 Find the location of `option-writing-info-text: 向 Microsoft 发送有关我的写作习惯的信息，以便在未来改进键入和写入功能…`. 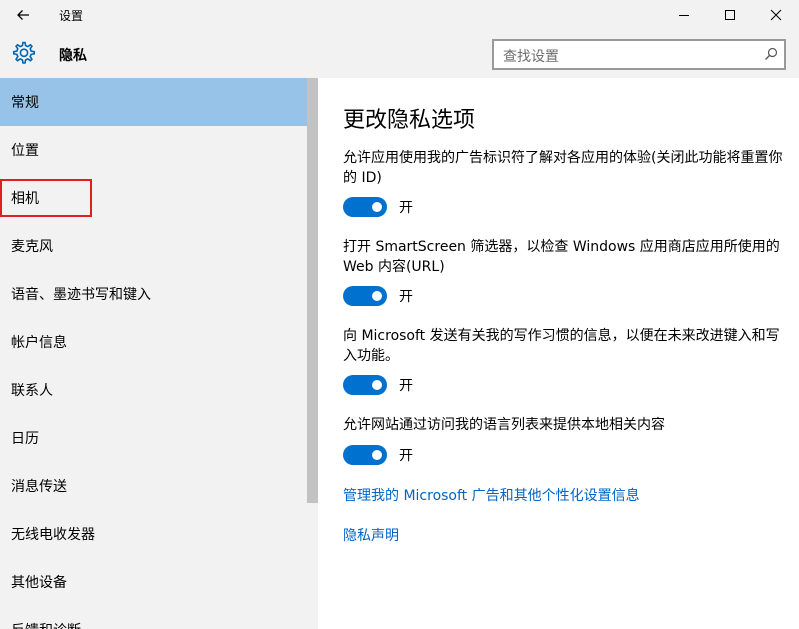

option-writing-info-text: 向 Microsoft 发送有关我的写作习惯的信息，以便在未来改进键入和写入功能… is located at coordinates (561, 346).